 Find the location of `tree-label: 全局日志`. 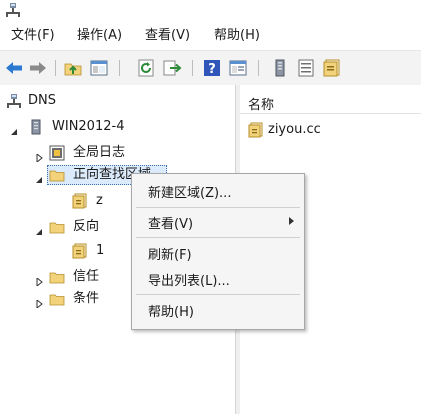

tree-label: 全局日志 is located at coordinates (99, 152).